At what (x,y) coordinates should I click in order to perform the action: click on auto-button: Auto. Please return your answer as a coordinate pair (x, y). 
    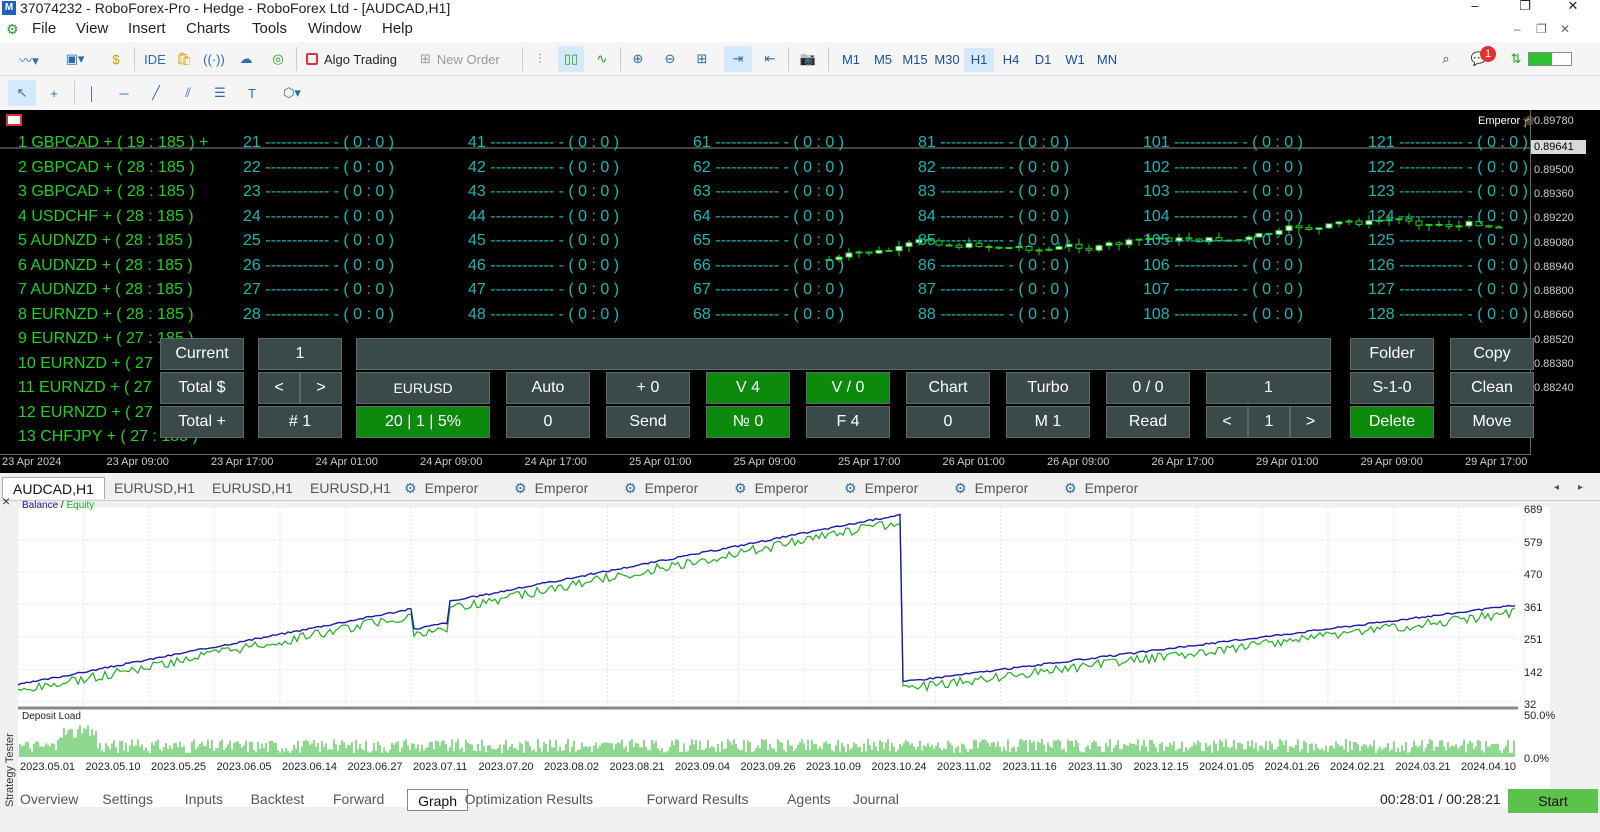
    Looking at the image, I should click on (548, 388).